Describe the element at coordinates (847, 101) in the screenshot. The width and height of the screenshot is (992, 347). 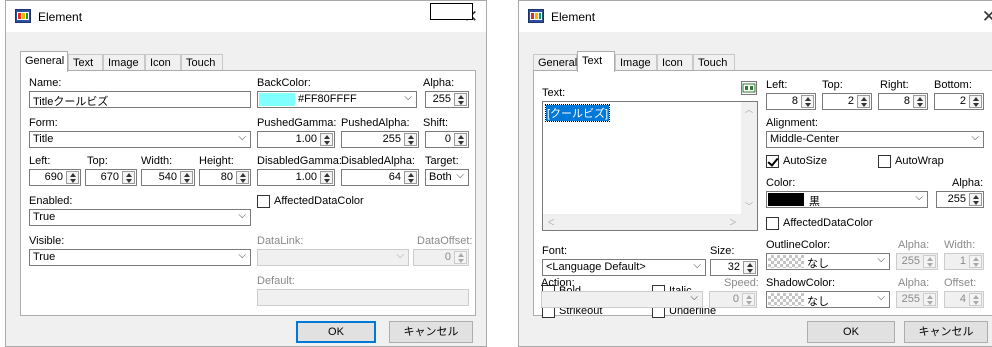
I see `margin-top-stepper: 2` at that location.